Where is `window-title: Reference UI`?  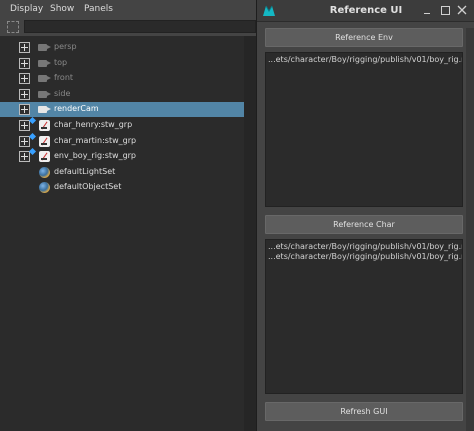 window-title: Reference UI is located at coordinates (366, 10).